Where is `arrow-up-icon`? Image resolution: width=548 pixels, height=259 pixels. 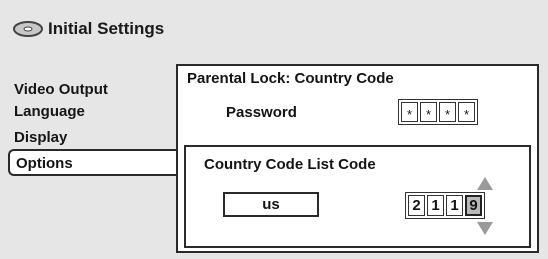 arrow-up-icon is located at coordinates (485, 183).